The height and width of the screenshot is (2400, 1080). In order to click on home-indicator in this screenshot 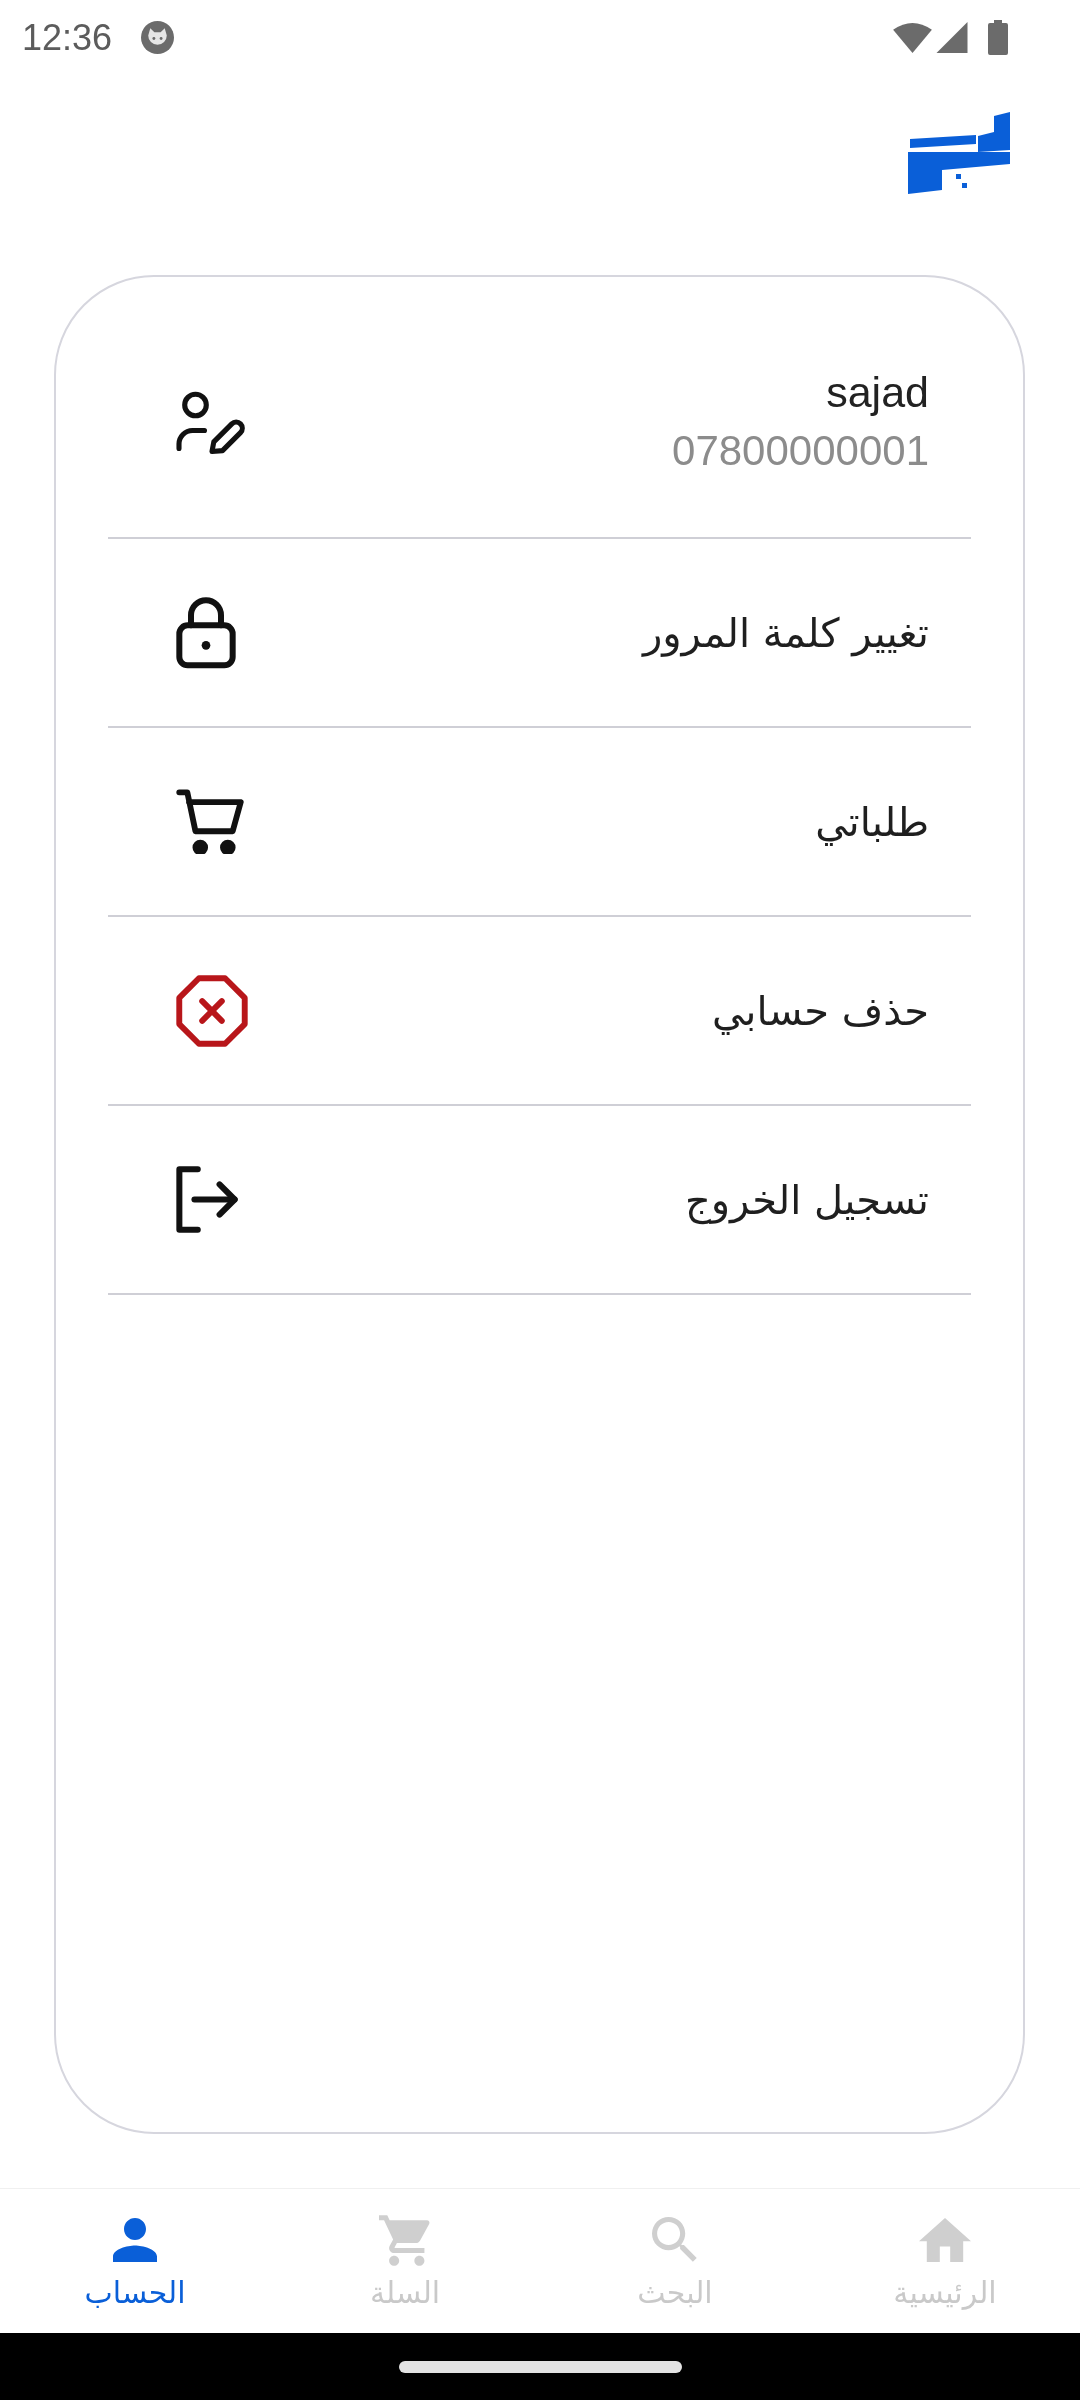, I will do `click(540, 2366)`.